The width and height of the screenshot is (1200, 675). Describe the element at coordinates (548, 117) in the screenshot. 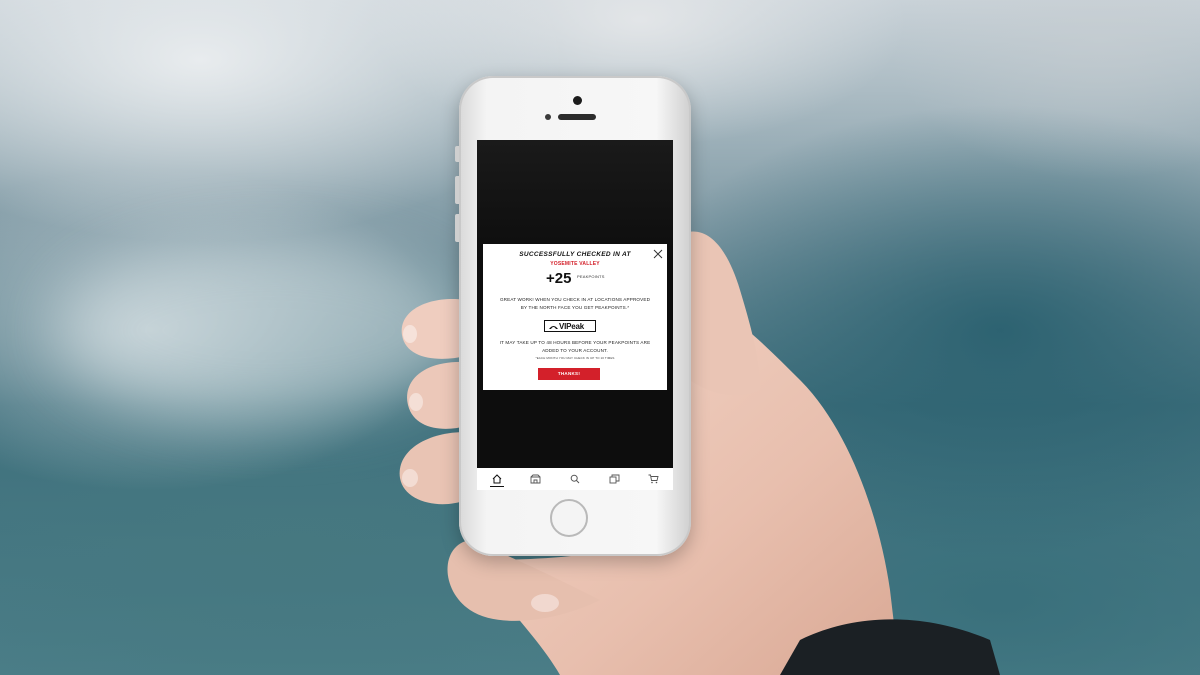

I see `proximity-sensor` at that location.